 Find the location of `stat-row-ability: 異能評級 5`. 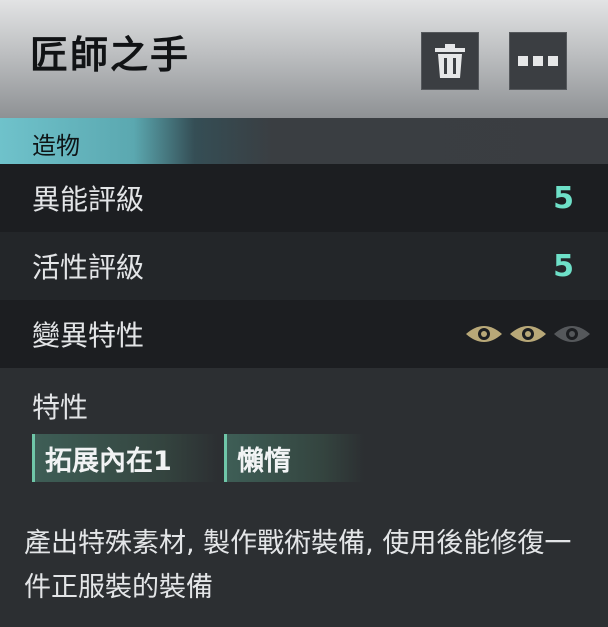

stat-row-ability: 異能評級 5 is located at coordinates (304, 198).